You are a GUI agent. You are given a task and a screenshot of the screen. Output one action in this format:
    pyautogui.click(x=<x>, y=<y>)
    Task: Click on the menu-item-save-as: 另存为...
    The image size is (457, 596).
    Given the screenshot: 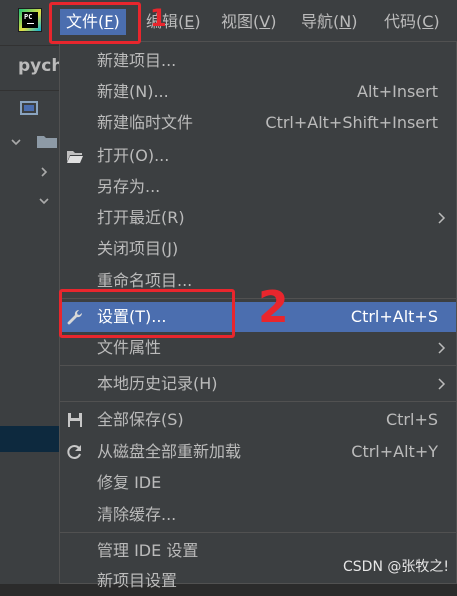 What is the action you would take?
    pyautogui.click(x=258, y=187)
    